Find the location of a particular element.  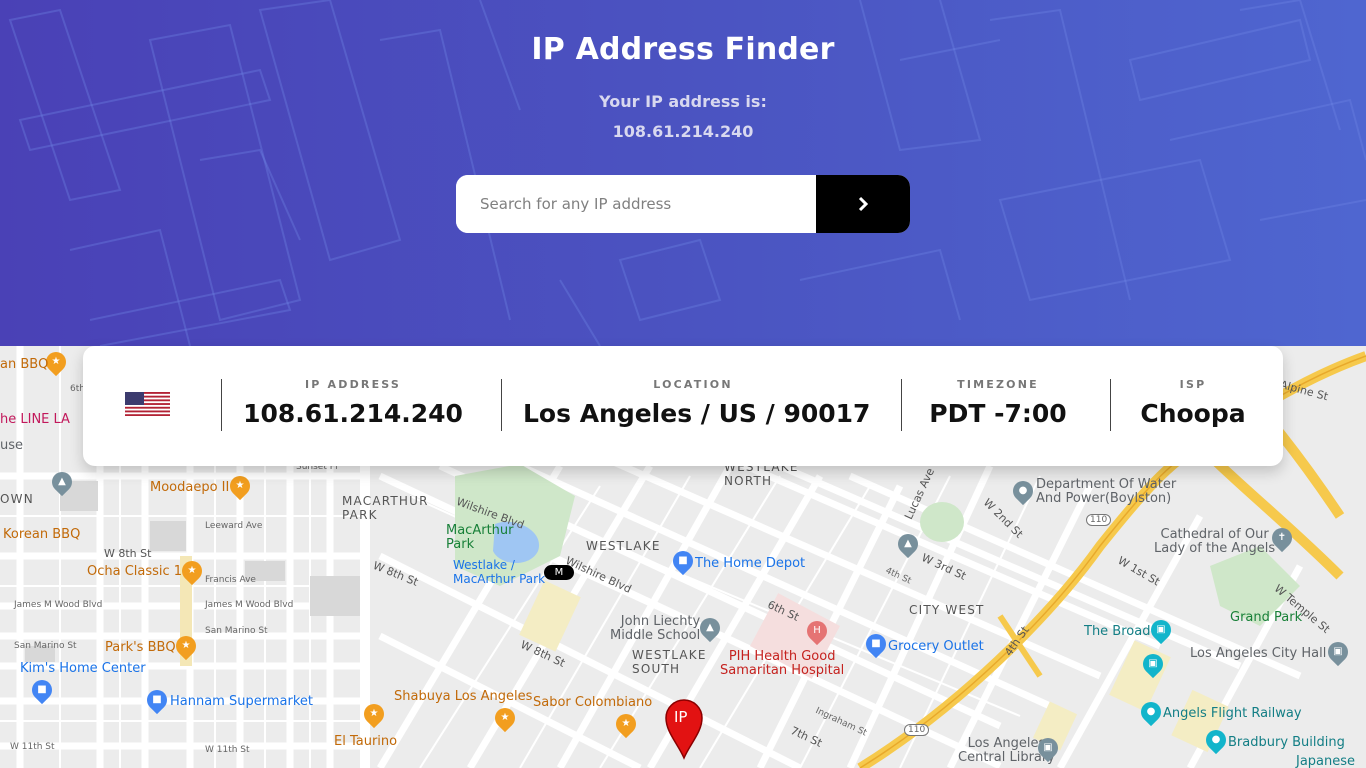

chevron-right-icon is located at coordinates (863, 204).